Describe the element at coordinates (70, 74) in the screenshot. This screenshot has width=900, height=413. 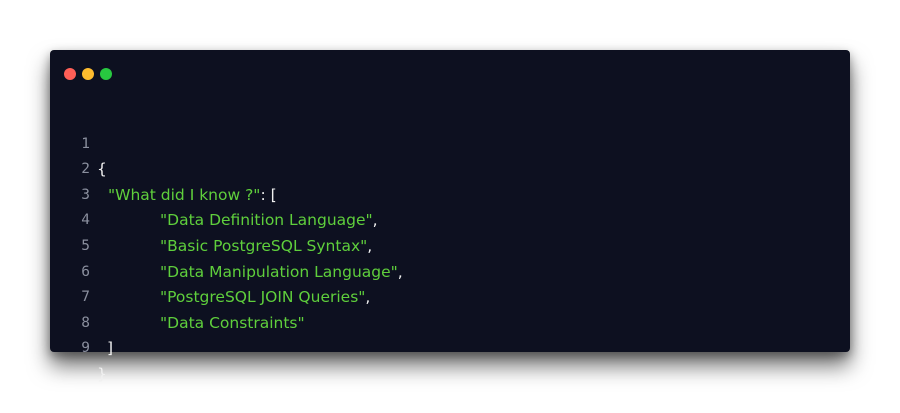
I see `close-window-button` at that location.